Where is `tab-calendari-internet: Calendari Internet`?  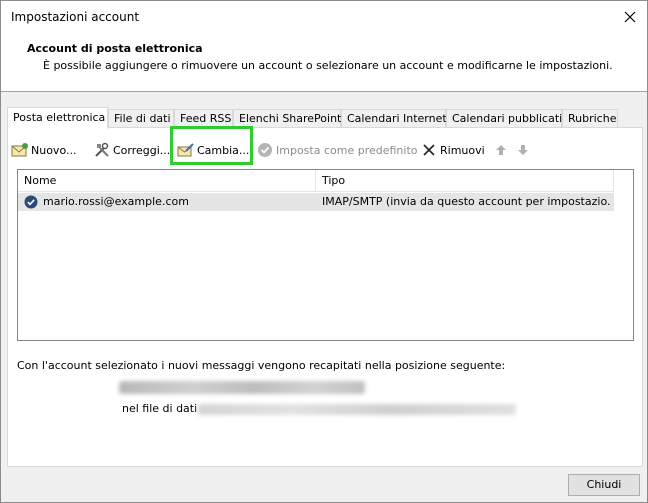 tab-calendari-internet: Calendari Internet is located at coordinates (394, 118).